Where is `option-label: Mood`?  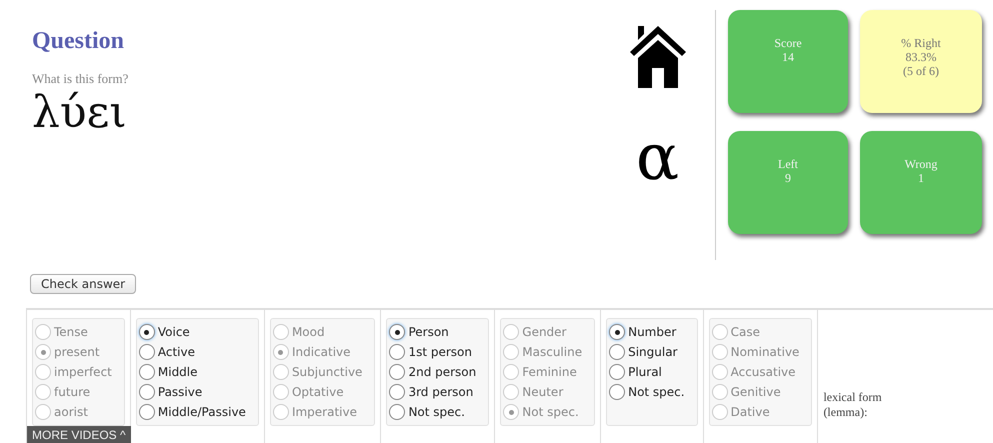 option-label: Mood is located at coordinates (308, 332).